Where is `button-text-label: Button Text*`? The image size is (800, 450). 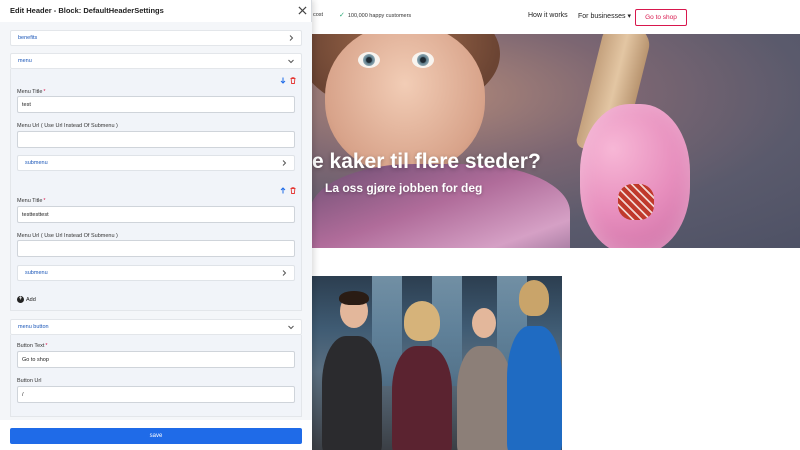 button-text-label: Button Text* is located at coordinates (32, 346).